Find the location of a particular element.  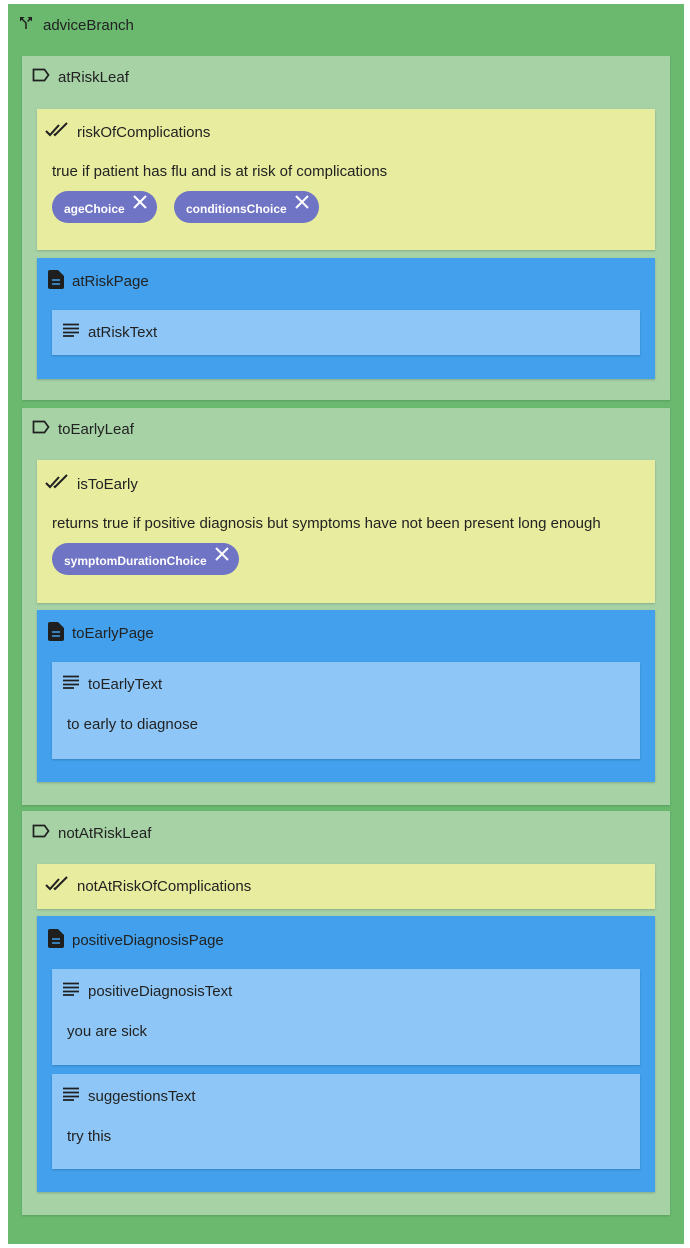

text-title: toEarlyText is located at coordinates (125, 684).